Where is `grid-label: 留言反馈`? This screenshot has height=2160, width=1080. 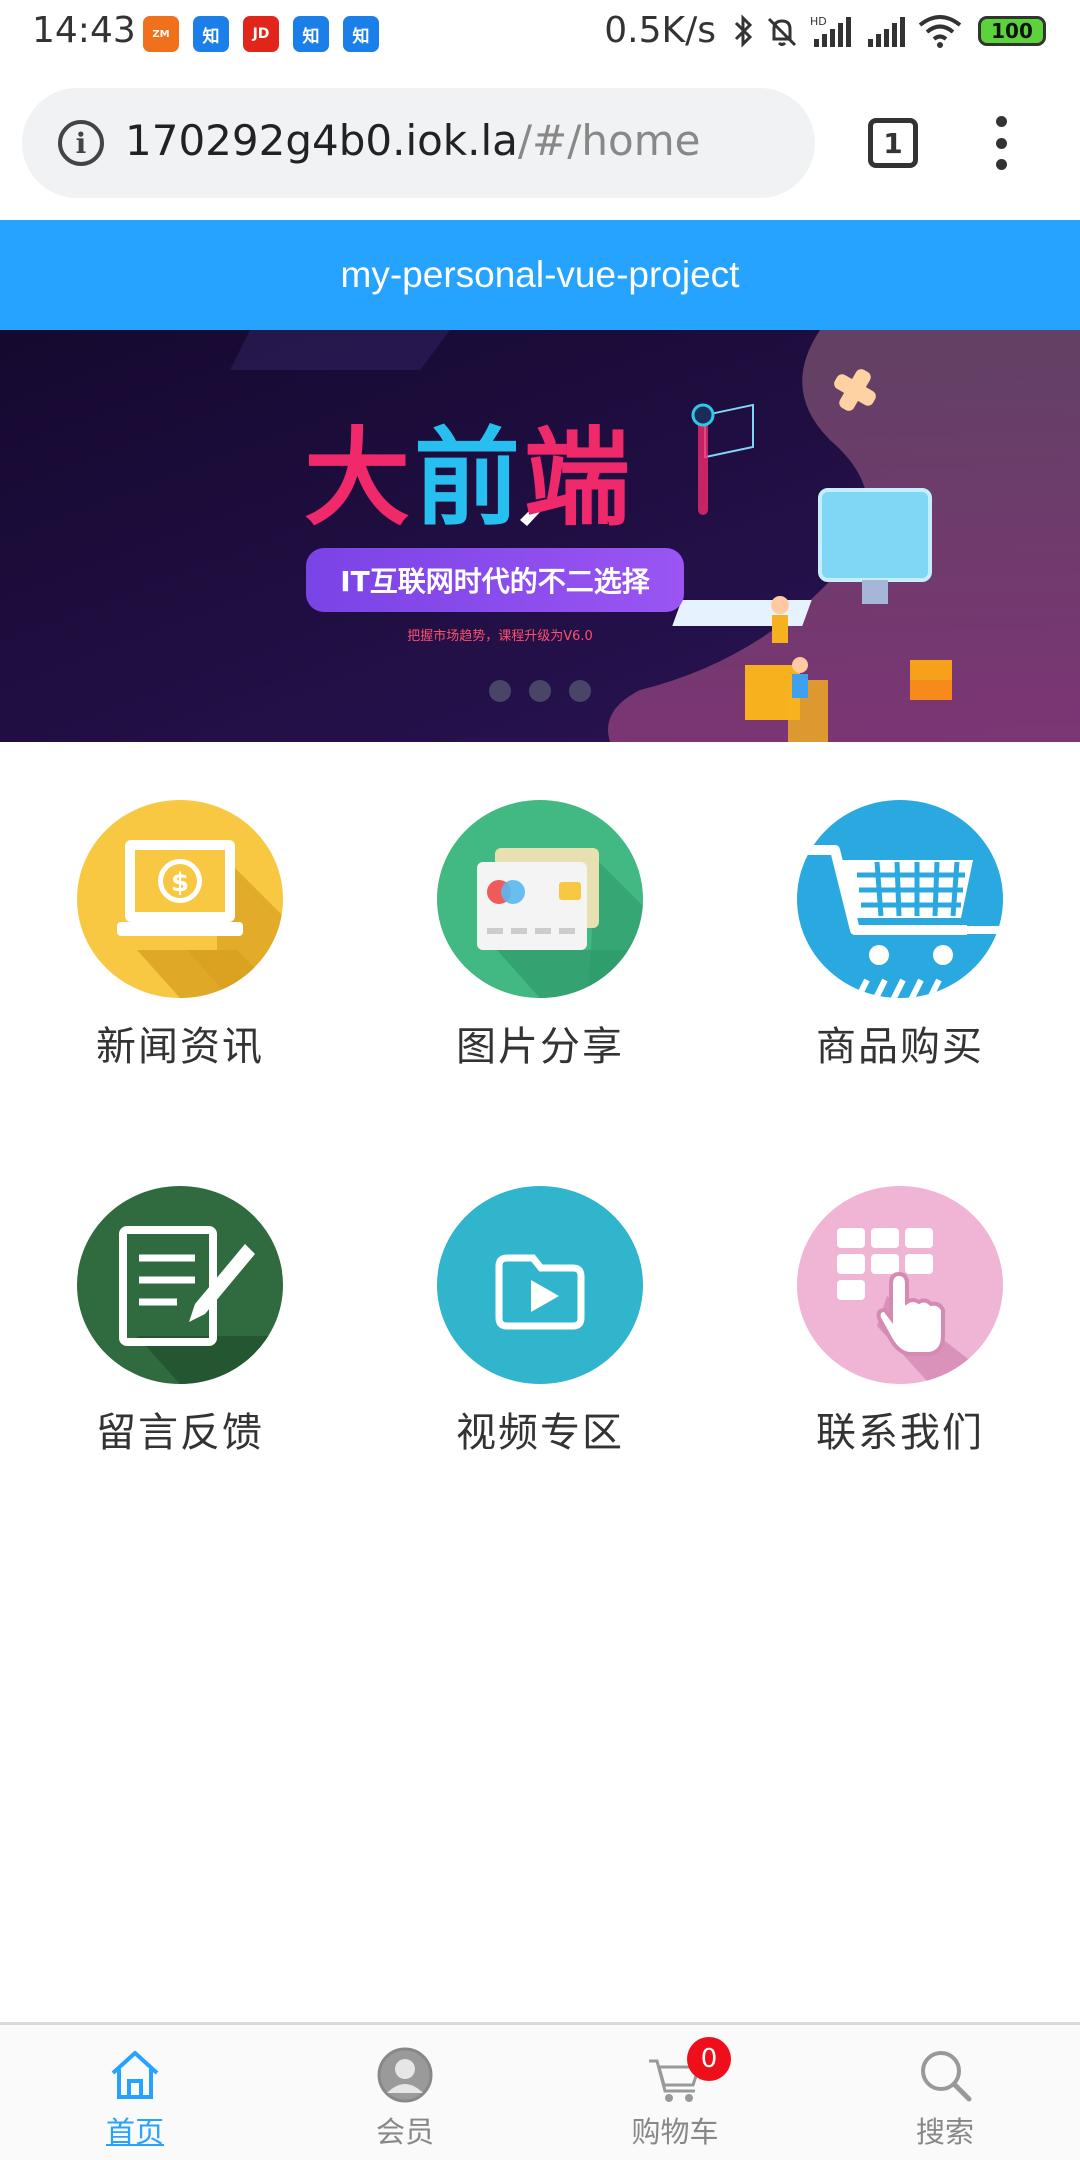
grid-label: 留言反馈 is located at coordinates (180, 1433).